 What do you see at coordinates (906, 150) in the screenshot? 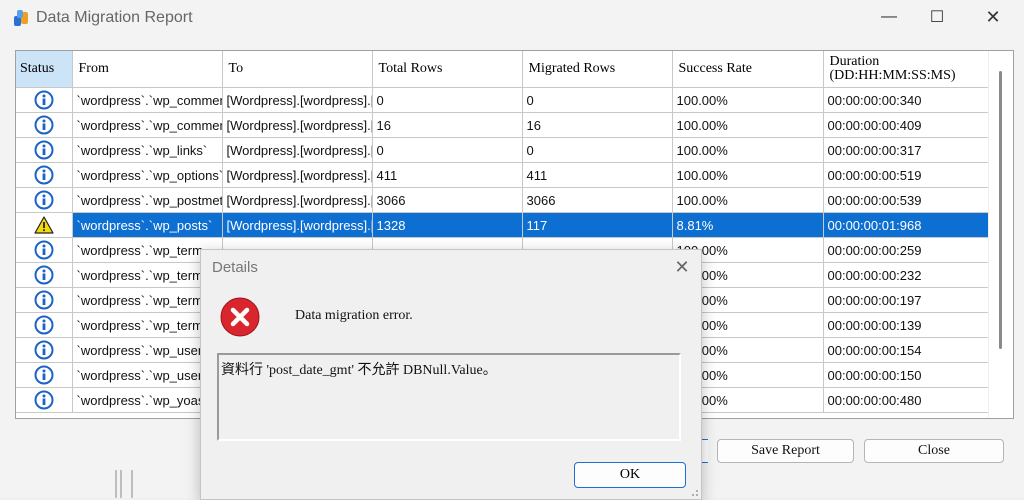
I see `duration-cell: 00:00:00:00:317` at bounding box center [906, 150].